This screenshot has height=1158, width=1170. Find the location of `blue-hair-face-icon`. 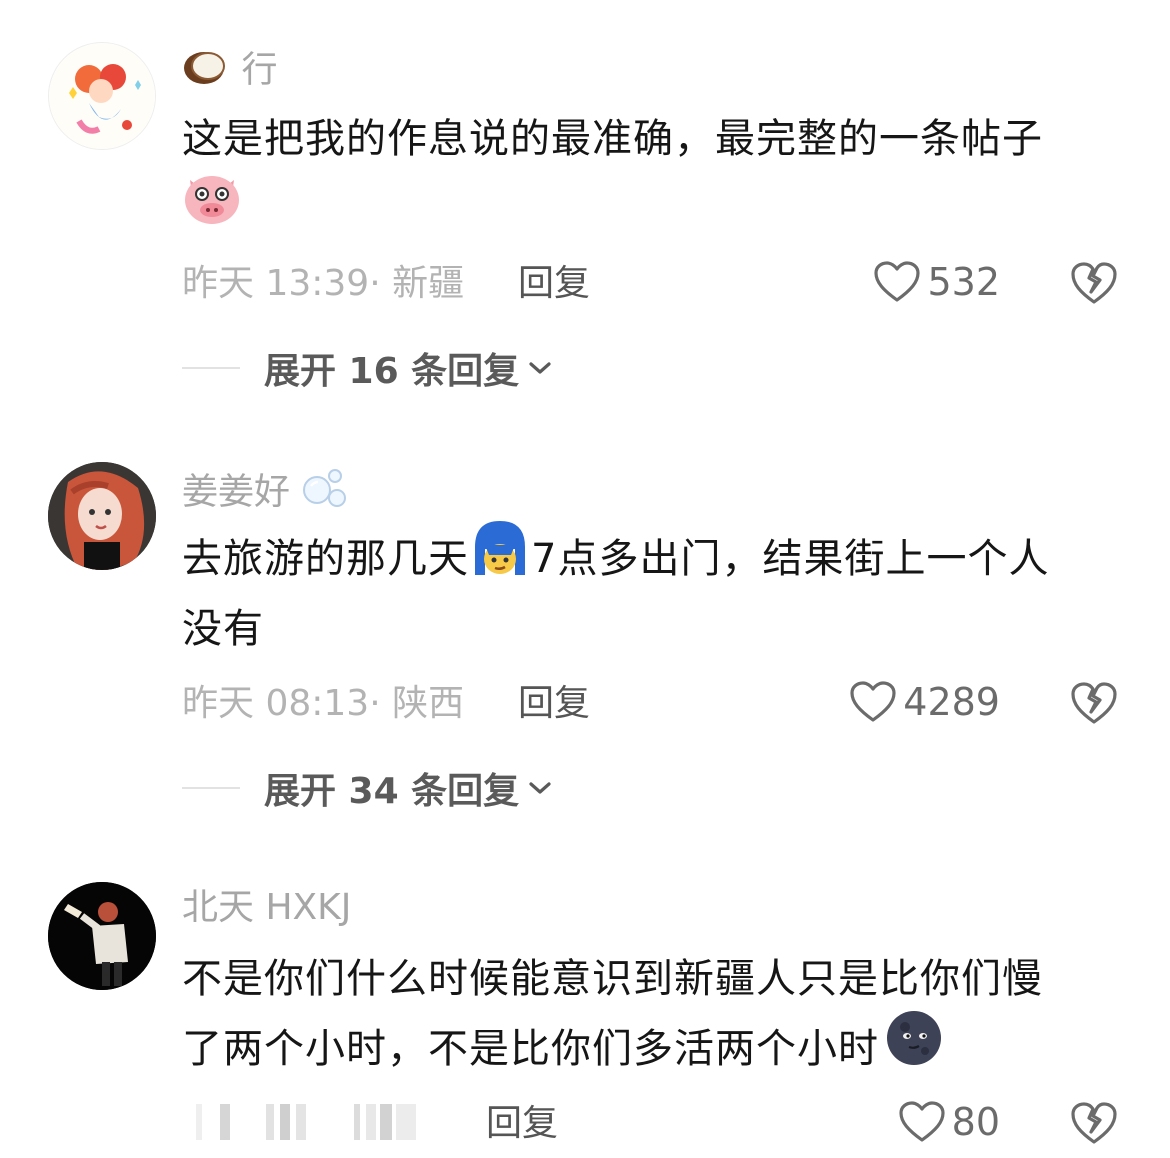

blue-hair-face-icon is located at coordinates (500, 559).